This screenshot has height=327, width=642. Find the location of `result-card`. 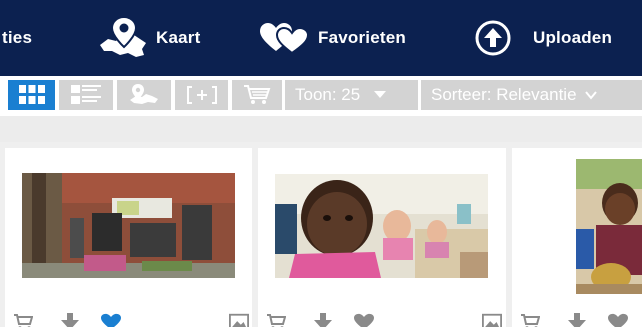

result-card is located at coordinates (577, 237).